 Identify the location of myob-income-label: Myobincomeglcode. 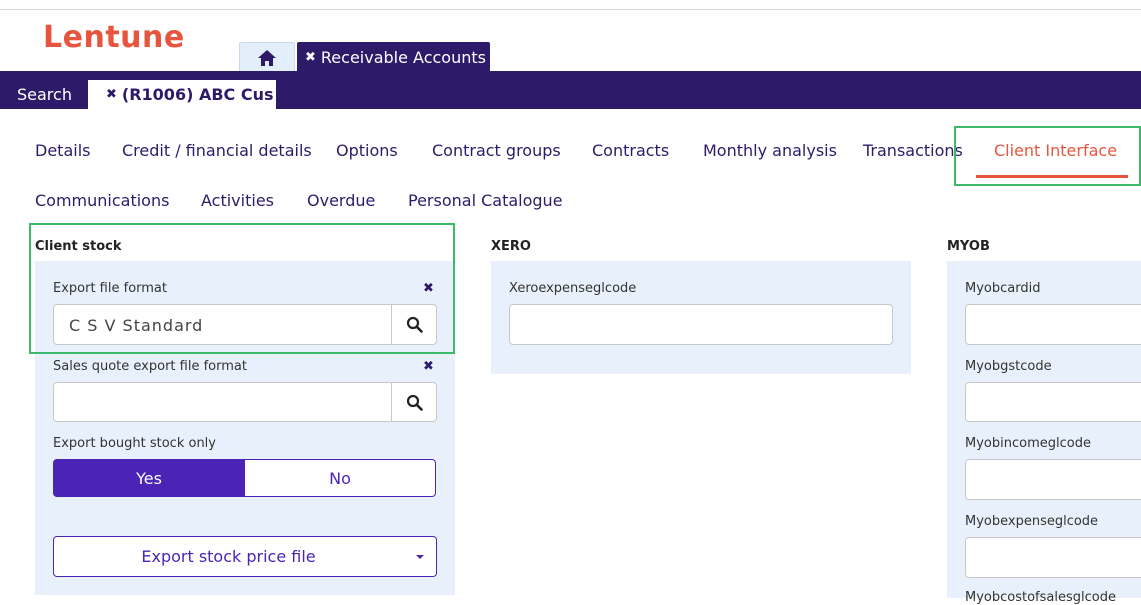
(1028, 443).